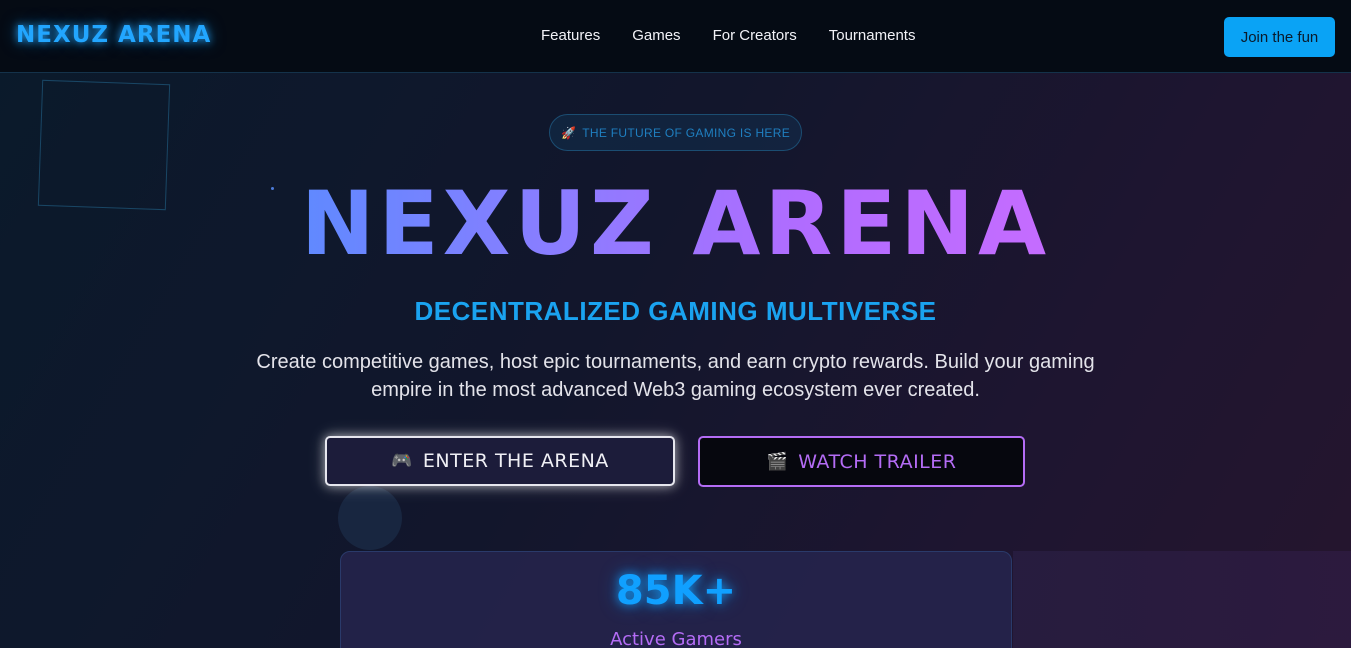 This screenshot has height=648, width=1351. Describe the element at coordinates (570, 35) in the screenshot. I see `nav-link-features: Features` at that location.